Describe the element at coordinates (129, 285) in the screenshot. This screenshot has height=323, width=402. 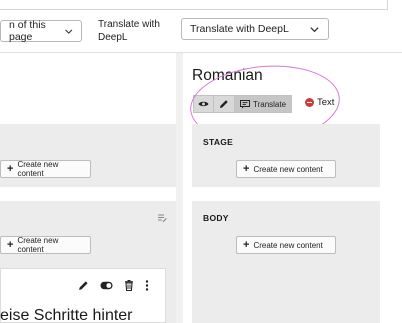
I see `trash-icon` at that location.